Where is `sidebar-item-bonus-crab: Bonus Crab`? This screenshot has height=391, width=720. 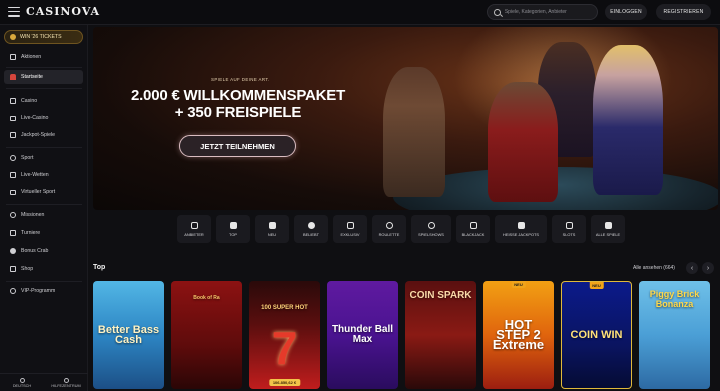
sidebar-item-bonus-crab: Bonus Crab is located at coordinates (43, 251).